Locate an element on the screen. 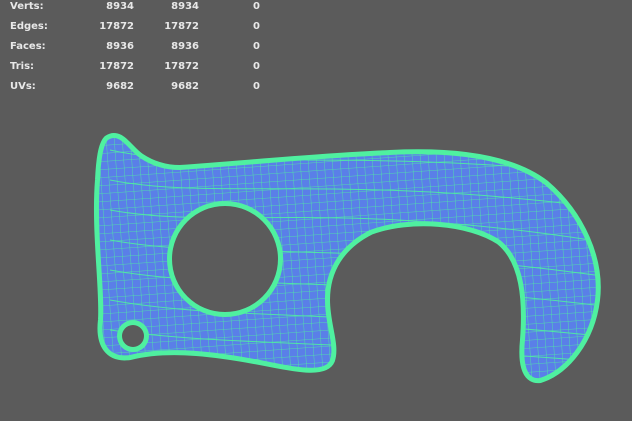 The width and height of the screenshot is (632, 421). large-hole is located at coordinates (225, 259).